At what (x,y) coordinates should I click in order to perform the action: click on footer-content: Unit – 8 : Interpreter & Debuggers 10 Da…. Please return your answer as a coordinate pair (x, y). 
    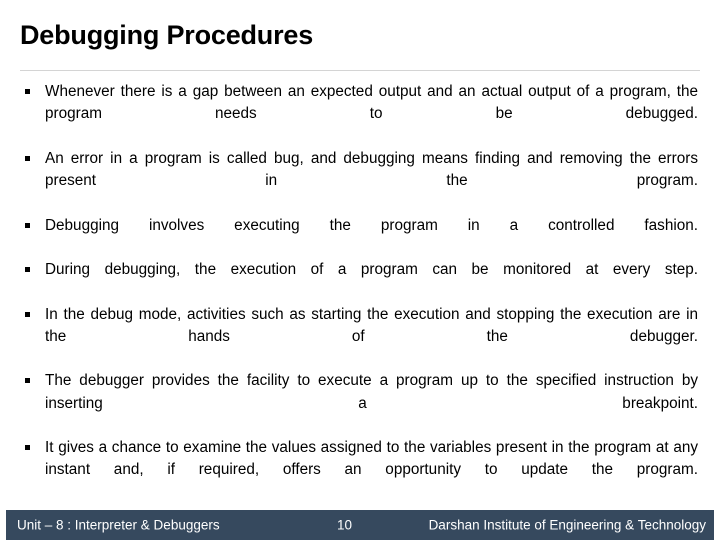
    Looking at the image, I should click on (360, 525).